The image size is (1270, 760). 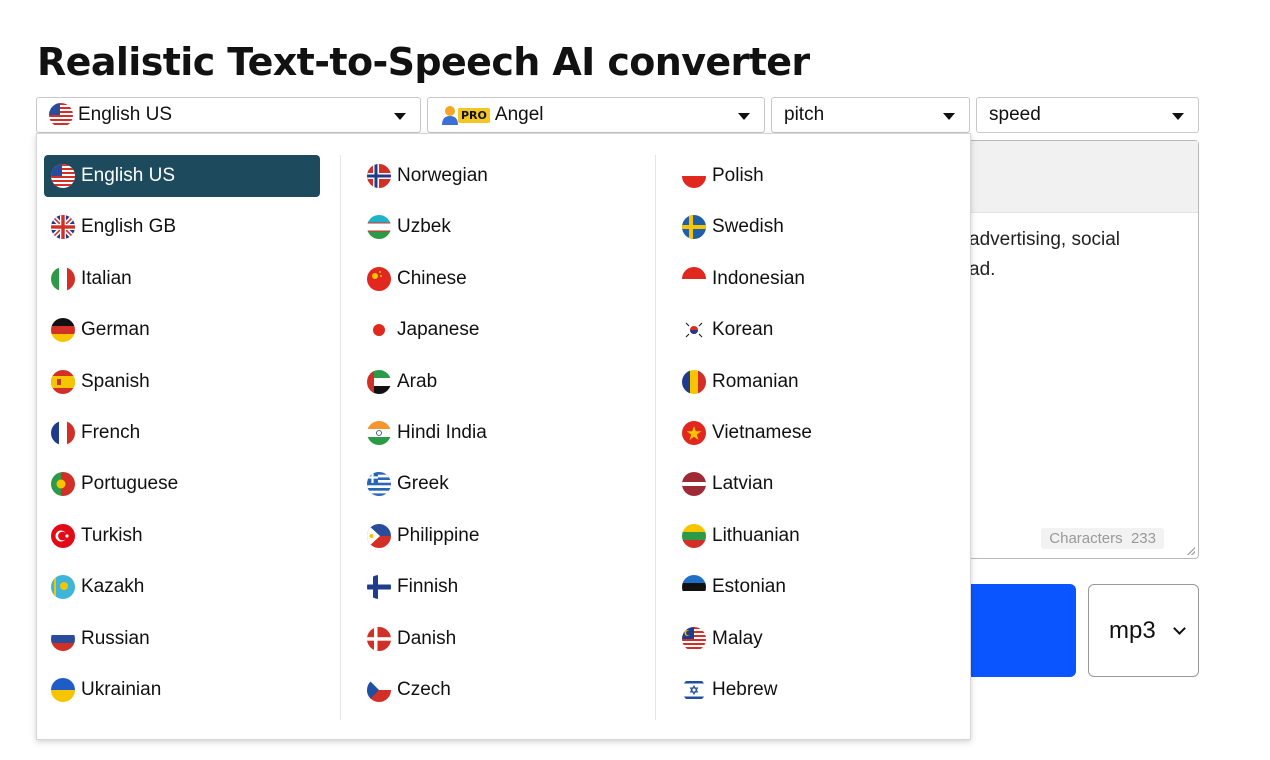 I want to click on flag-pt-icon, so click(x=63, y=484).